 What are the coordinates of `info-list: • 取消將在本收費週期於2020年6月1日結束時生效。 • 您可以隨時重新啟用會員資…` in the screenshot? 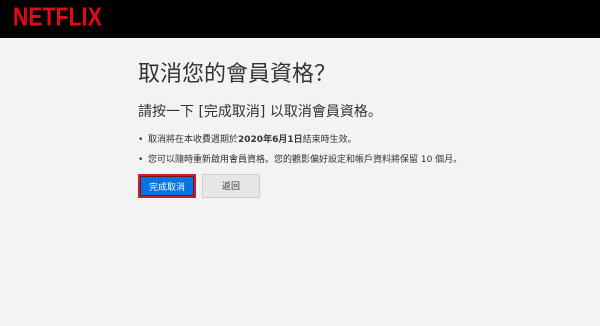 It's located at (358, 154).